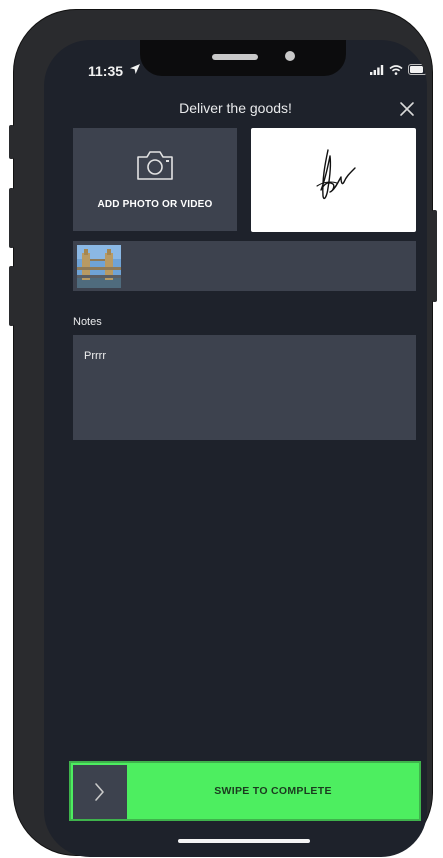 The height and width of the screenshot is (858, 443). Describe the element at coordinates (135, 69) in the screenshot. I see `location-arrow-icon` at that location.